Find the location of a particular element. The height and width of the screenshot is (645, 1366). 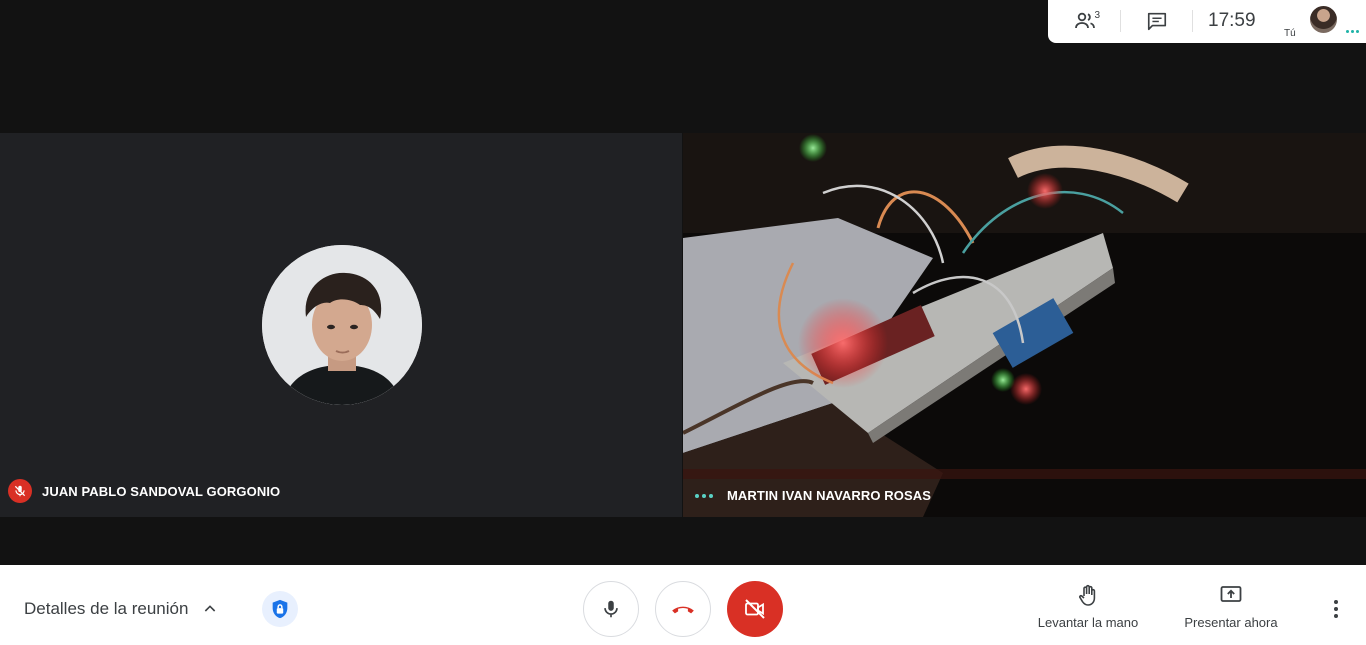

self-audio-indicator is located at coordinates (1352, 31).